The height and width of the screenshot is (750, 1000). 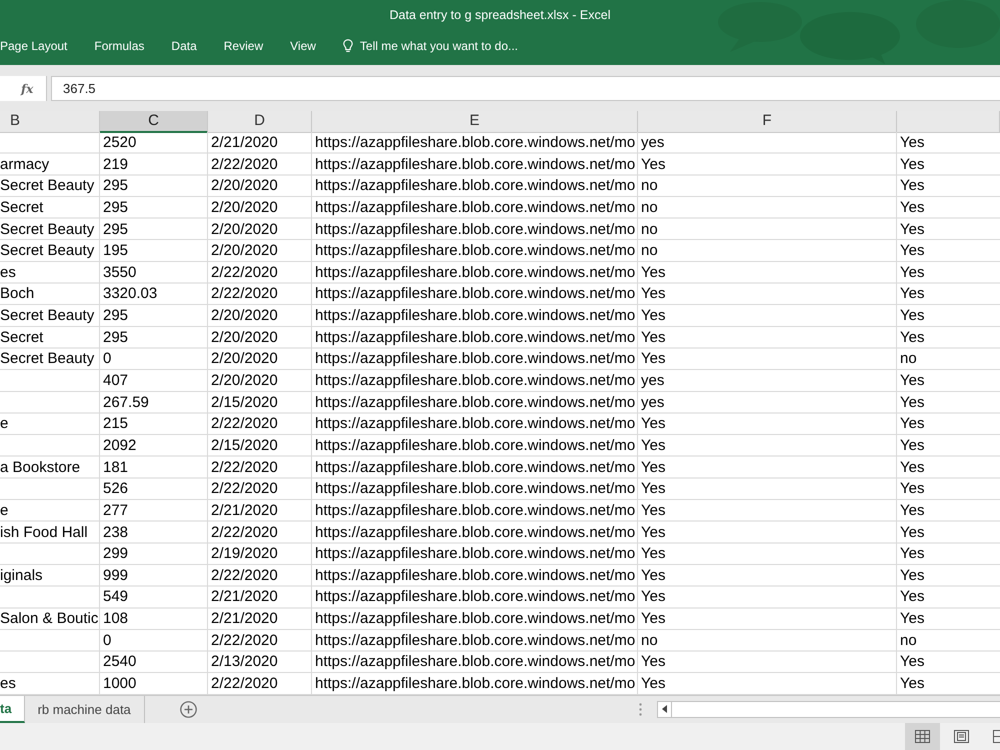 What do you see at coordinates (303, 46) in the screenshot?
I see `ribbon-tab: View` at bounding box center [303, 46].